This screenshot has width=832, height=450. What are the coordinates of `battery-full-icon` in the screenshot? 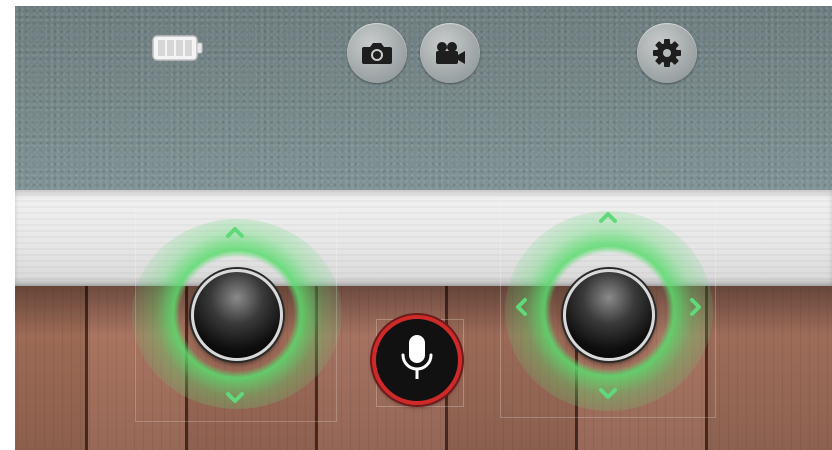 It's located at (178, 48).